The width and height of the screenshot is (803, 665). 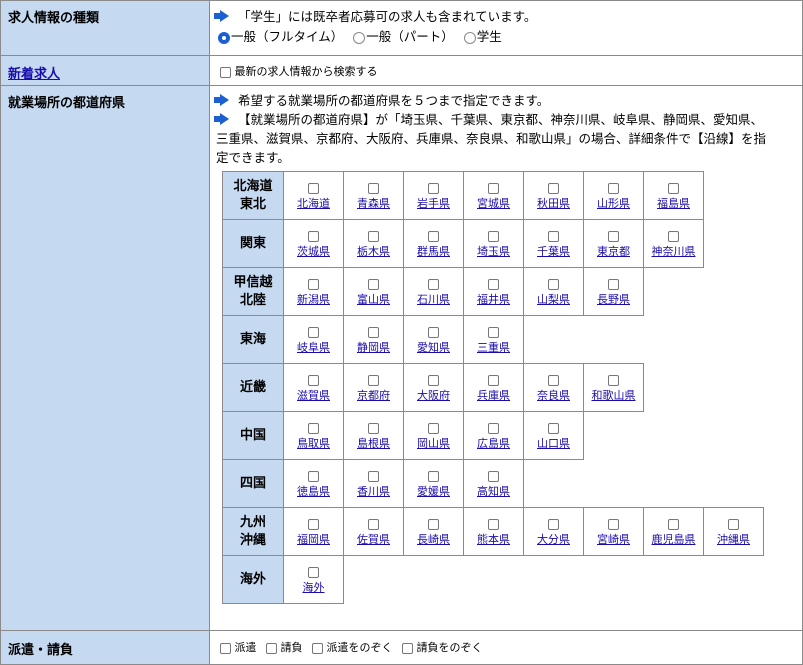 I want to click on prefecture-option: 北海道, so click(x=313, y=195).